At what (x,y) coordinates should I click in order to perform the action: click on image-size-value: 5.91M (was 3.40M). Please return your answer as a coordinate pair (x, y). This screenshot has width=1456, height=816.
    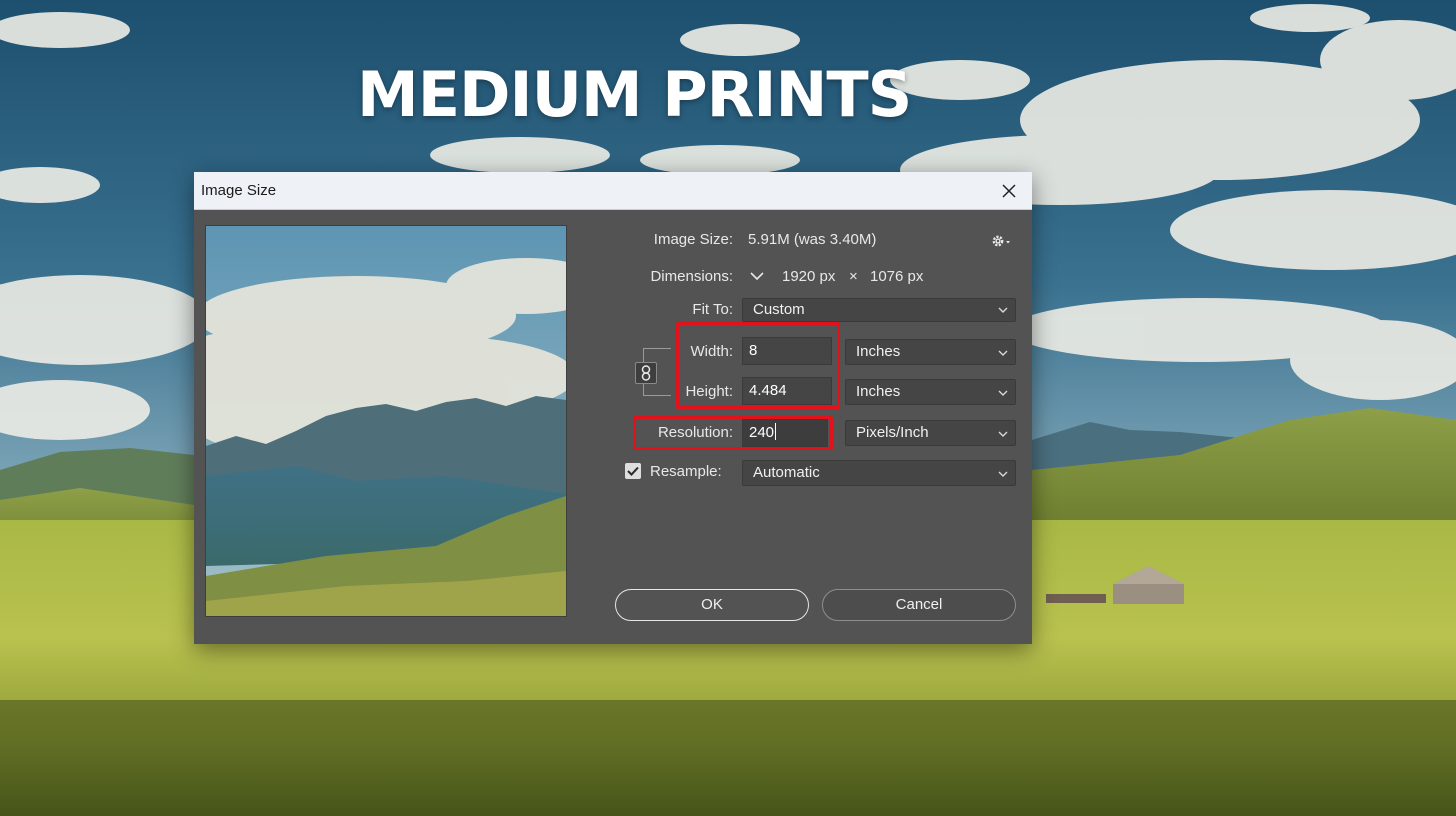
    Looking at the image, I should click on (812, 239).